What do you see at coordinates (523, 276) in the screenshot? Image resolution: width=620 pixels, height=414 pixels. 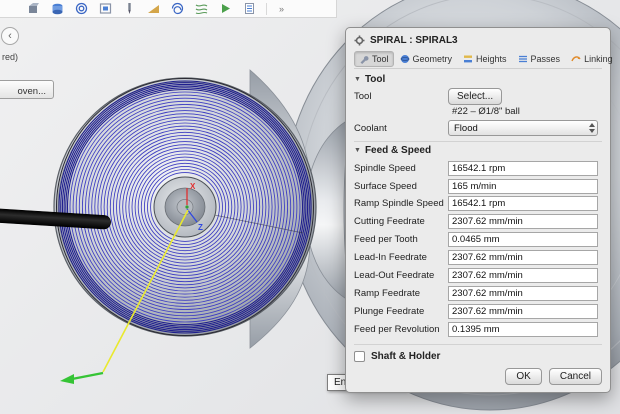 I see `lead-out-feedrate-input` at bounding box center [523, 276].